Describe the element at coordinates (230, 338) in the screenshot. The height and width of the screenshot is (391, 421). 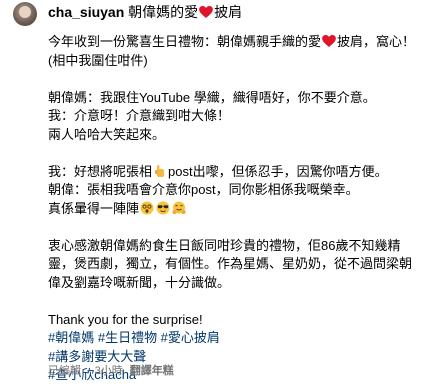
I see `hashtag-link: #朝偉媽 #生日禮物 #愛心披肩` at that location.